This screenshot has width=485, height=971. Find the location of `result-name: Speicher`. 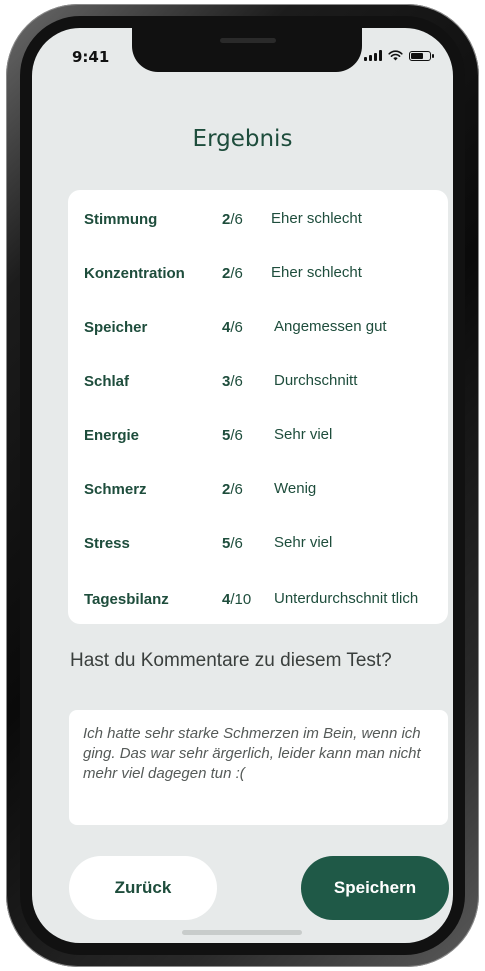

result-name: Speicher is located at coordinates (116, 327).